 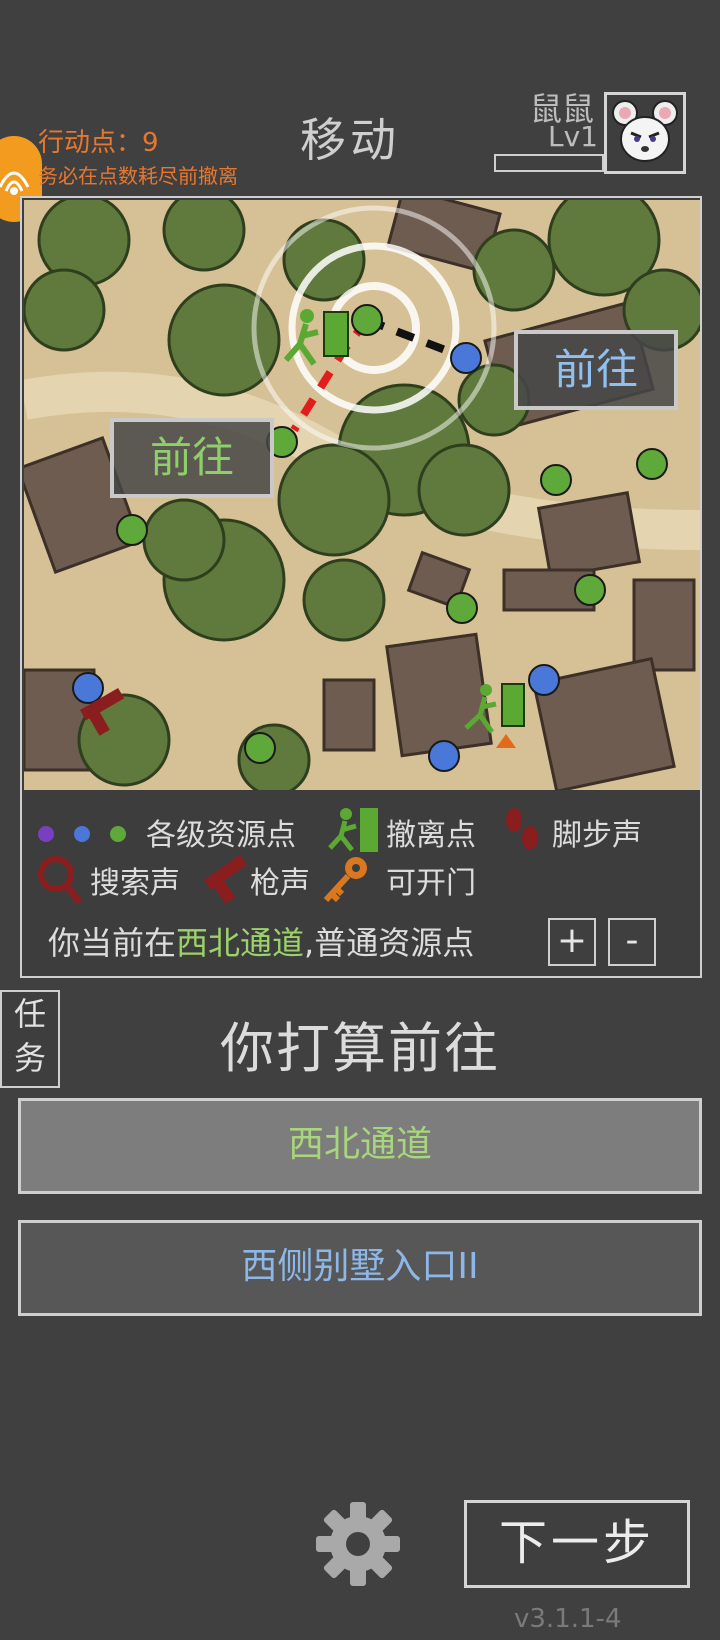 I want to click on legend-gunshot: 枪声, so click(x=280, y=883).